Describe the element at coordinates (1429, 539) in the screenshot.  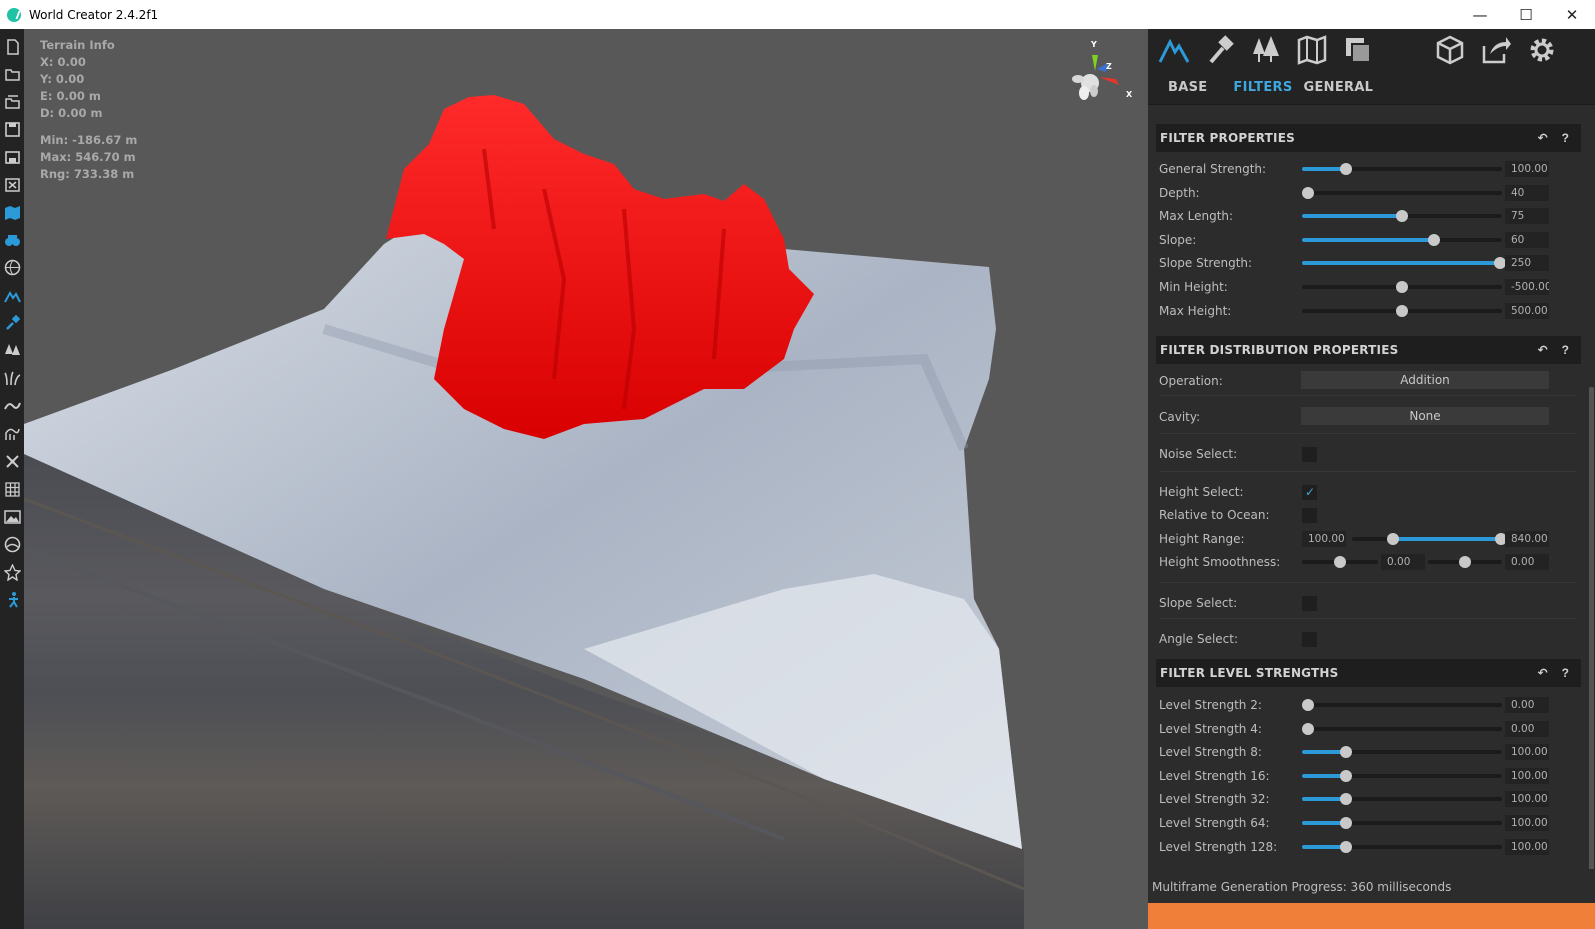
I see `height-range-slider` at that location.